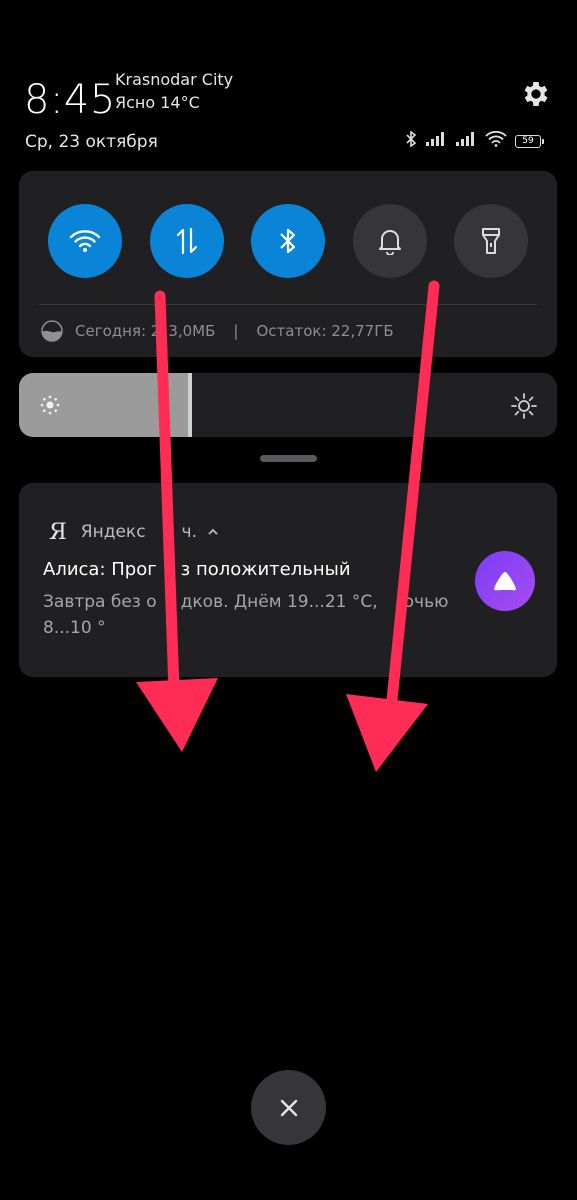 The height and width of the screenshot is (1200, 577). I want to click on notification-time: ч., so click(189, 532).